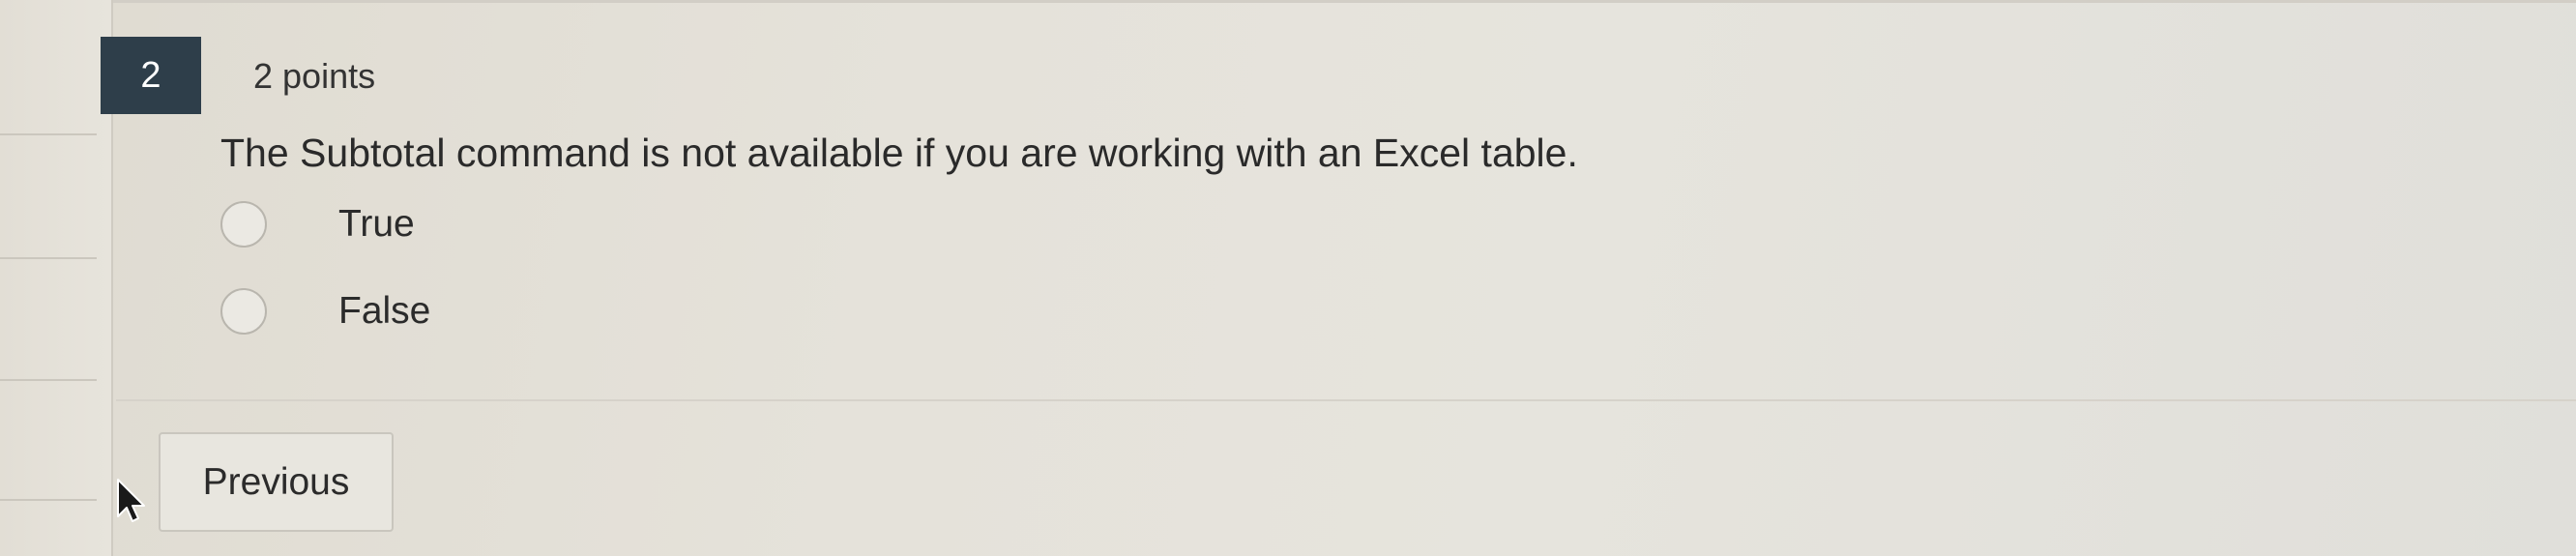 The width and height of the screenshot is (2576, 556). Describe the element at coordinates (243, 224) in the screenshot. I see `radio-button-true` at that location.